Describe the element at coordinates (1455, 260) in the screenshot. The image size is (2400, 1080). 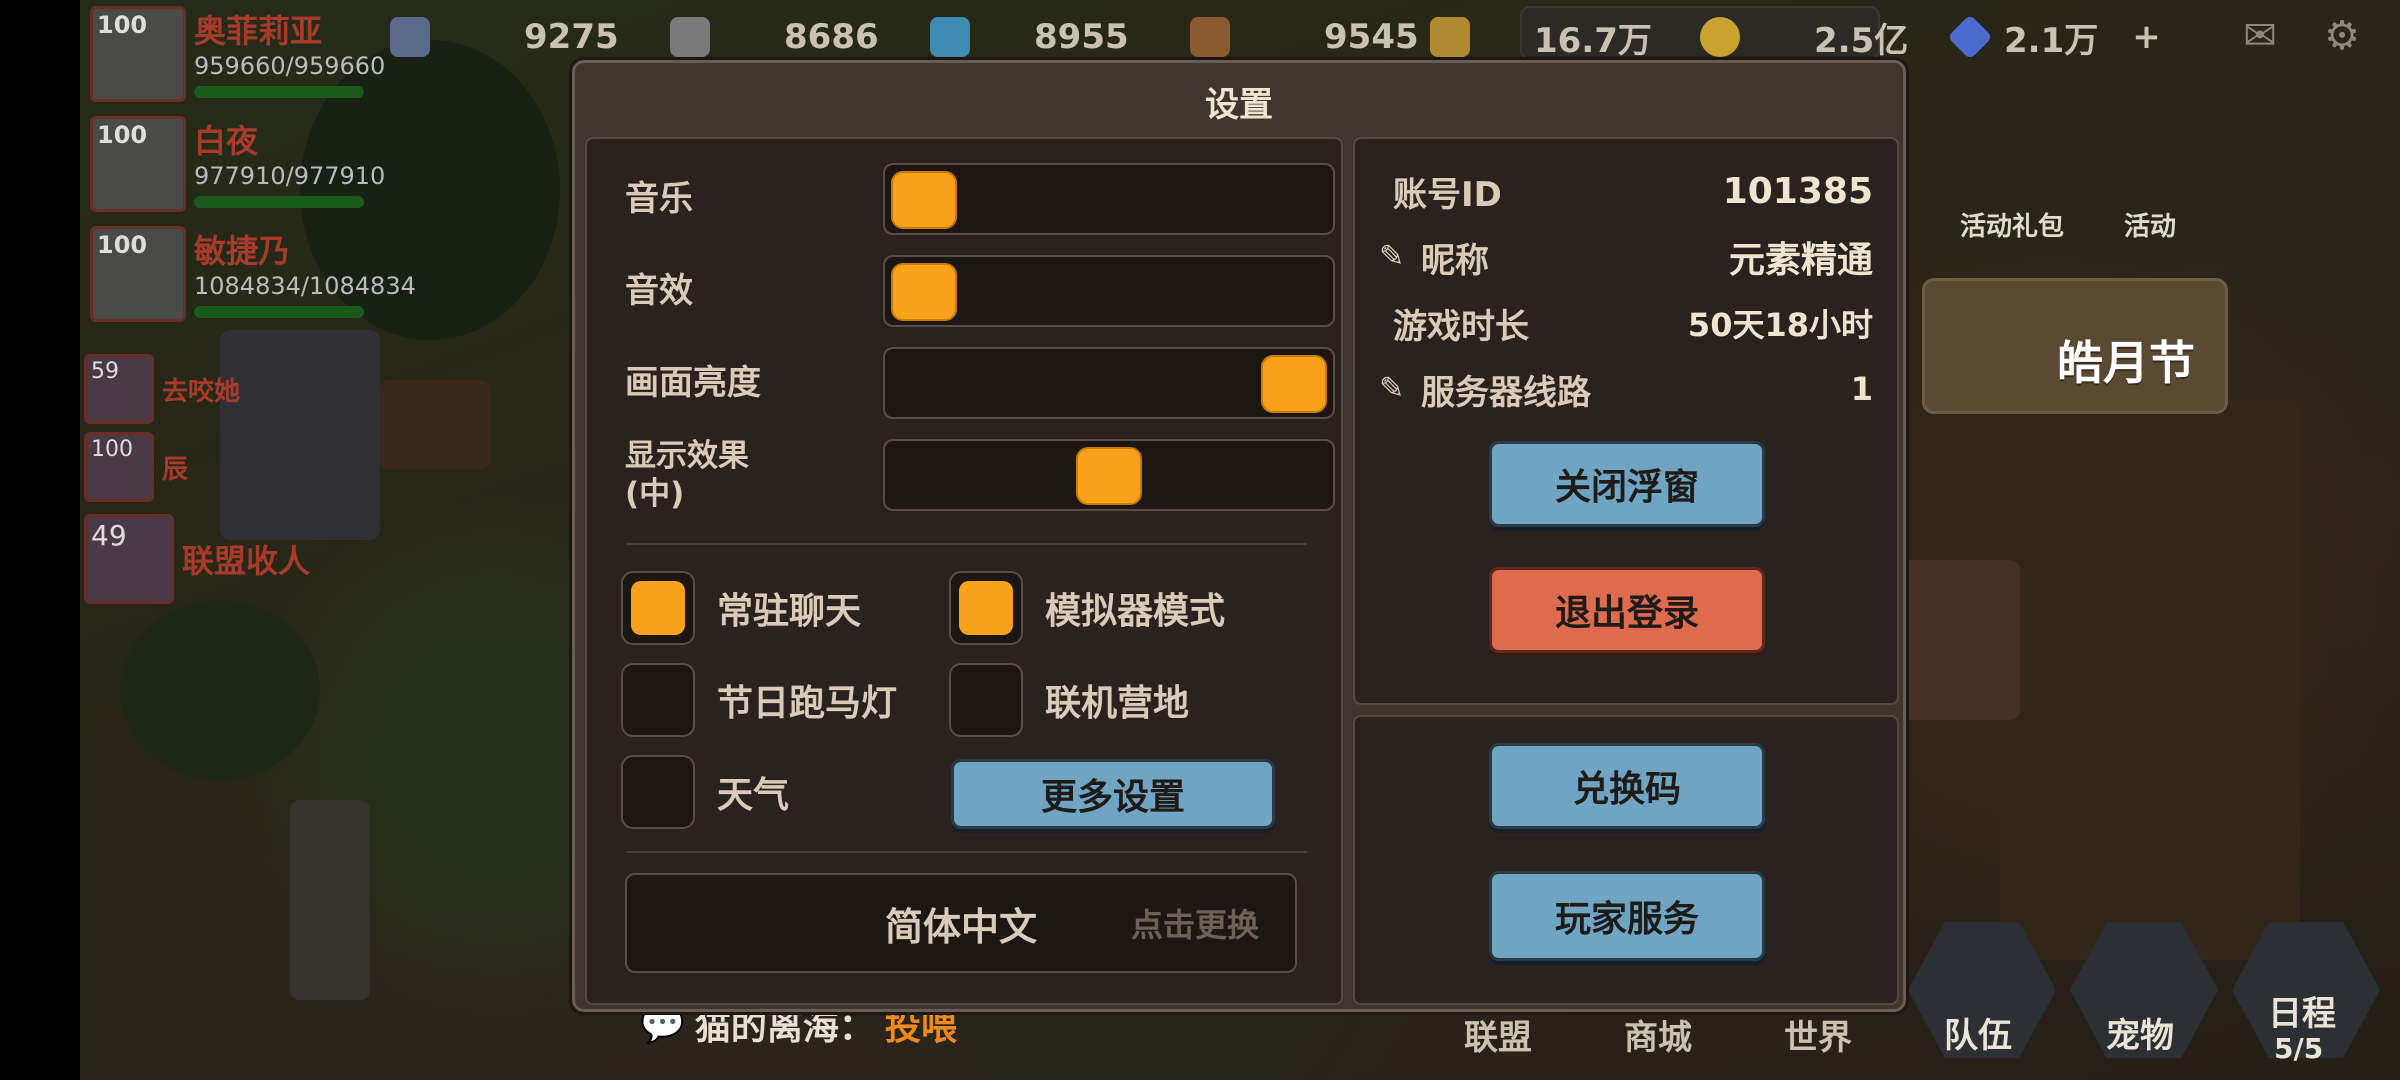
I see `nickname-label: 昵称` at that location.